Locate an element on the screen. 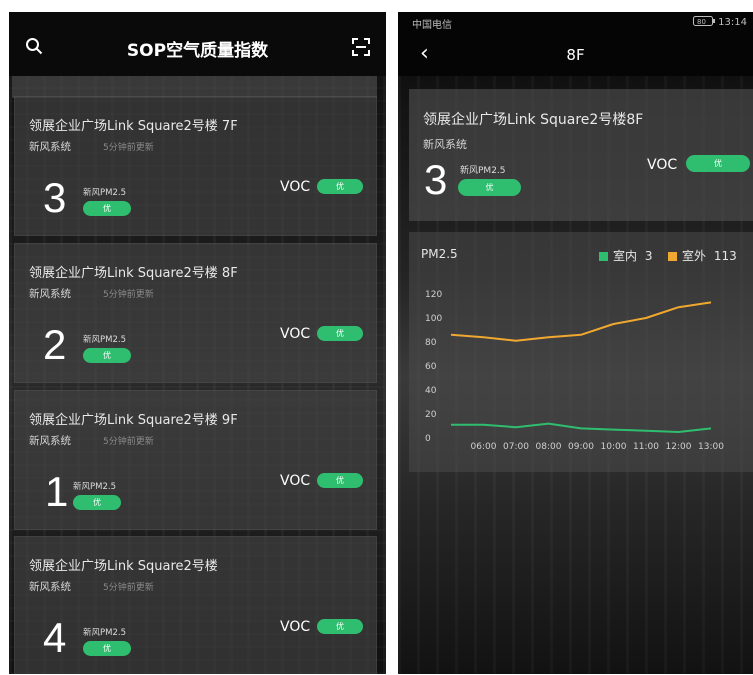 This screenshot has height=675, width=753. carrier-name: 中国电信 is located at coordinates (432, 25).